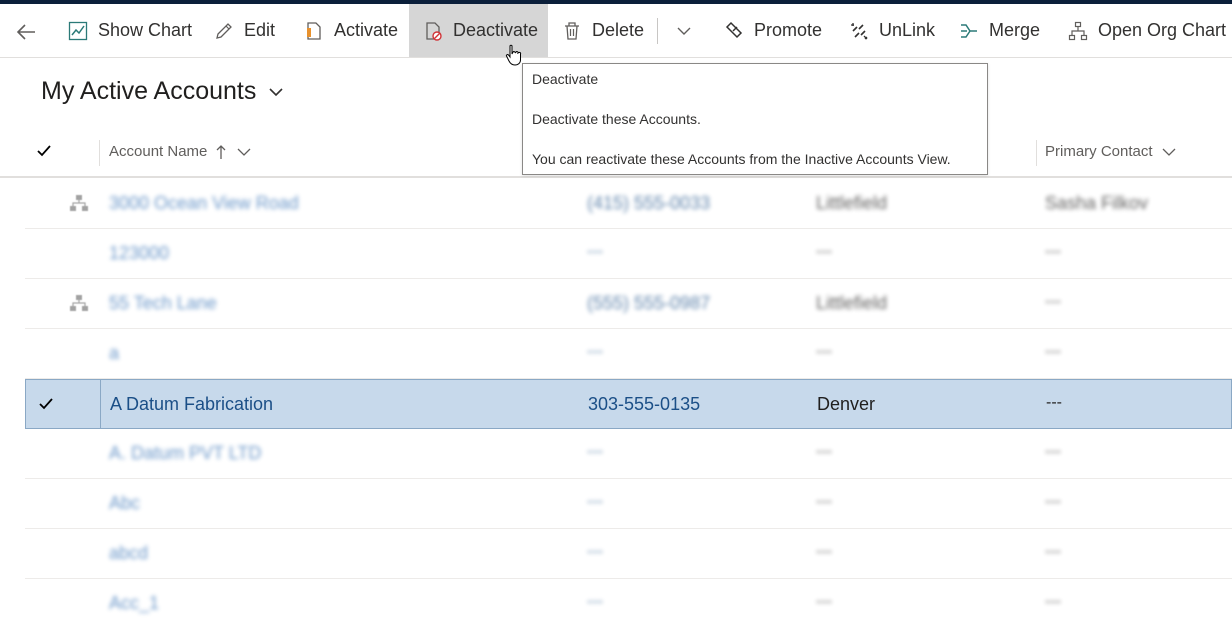 The width and height of the screenshot is (1232, 628). What do you see at coordinates (628, 454) in the screenshot?
I see `table-row: A. Datum PVT LTD --- --- ---` at bounding box center [628, 454].